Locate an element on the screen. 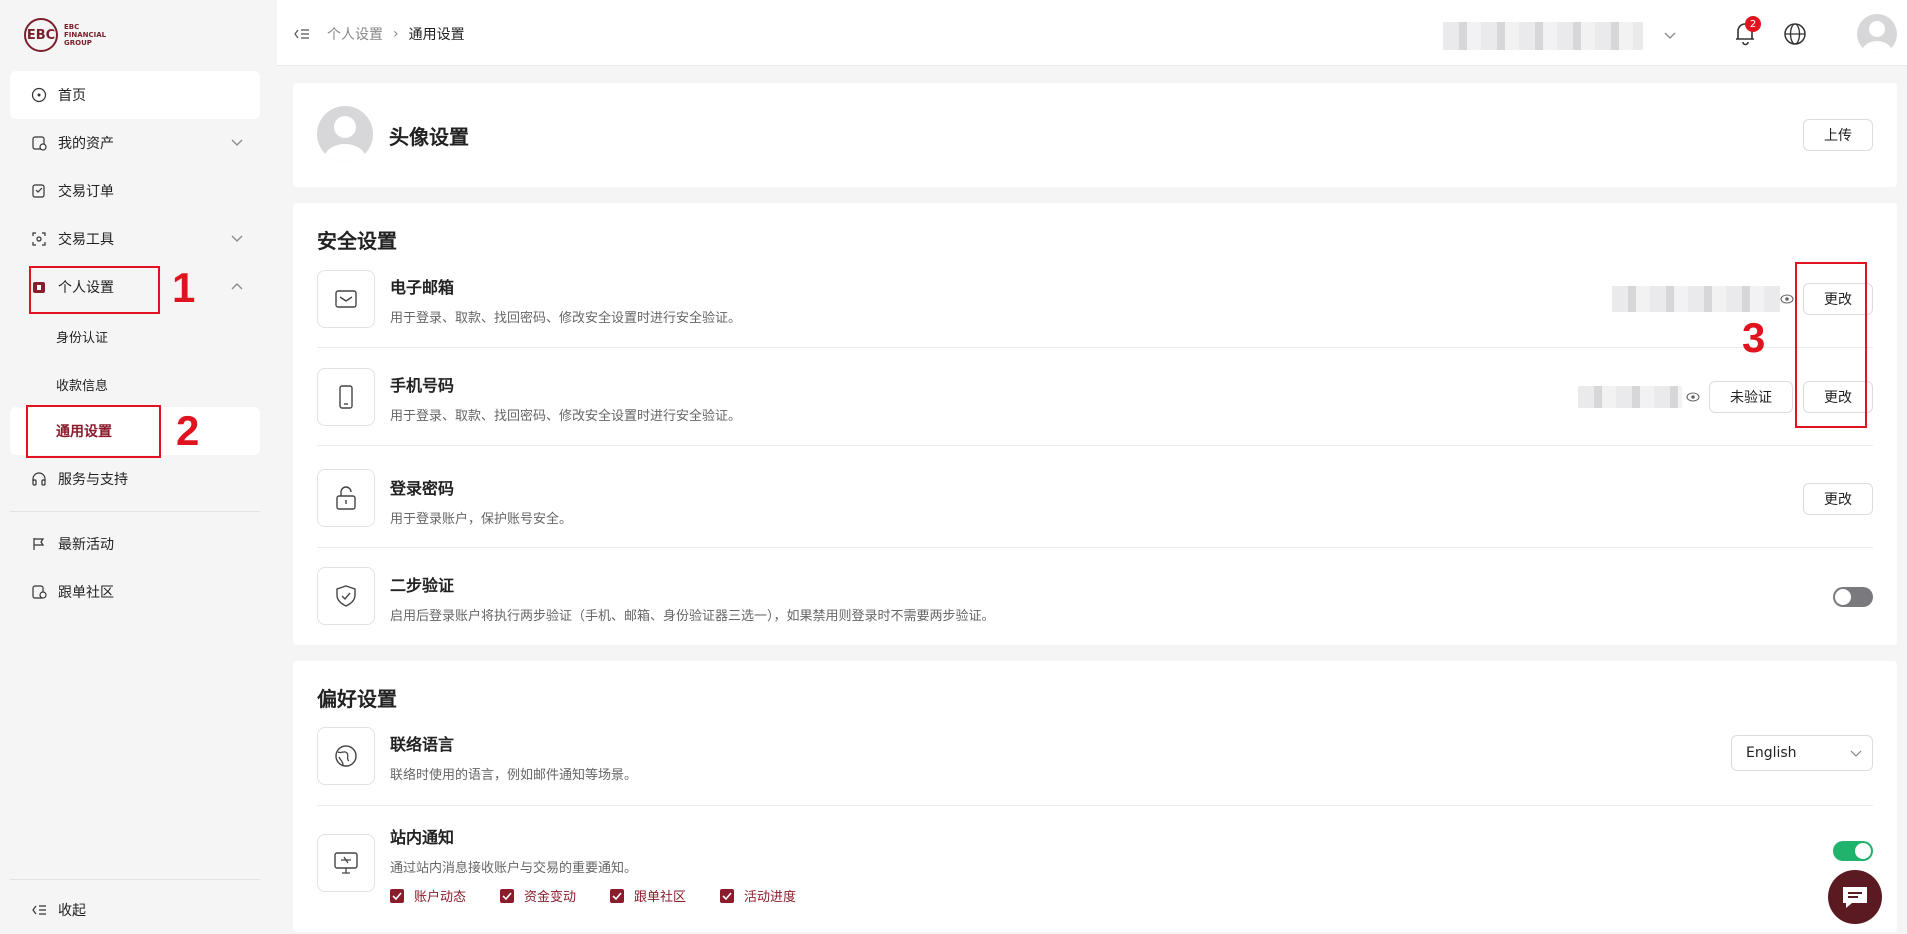 Image resolution: width=1907 pixels, height=934 pixels. notify-option-funds: 资金变动 is located at coordinates (538, 895).